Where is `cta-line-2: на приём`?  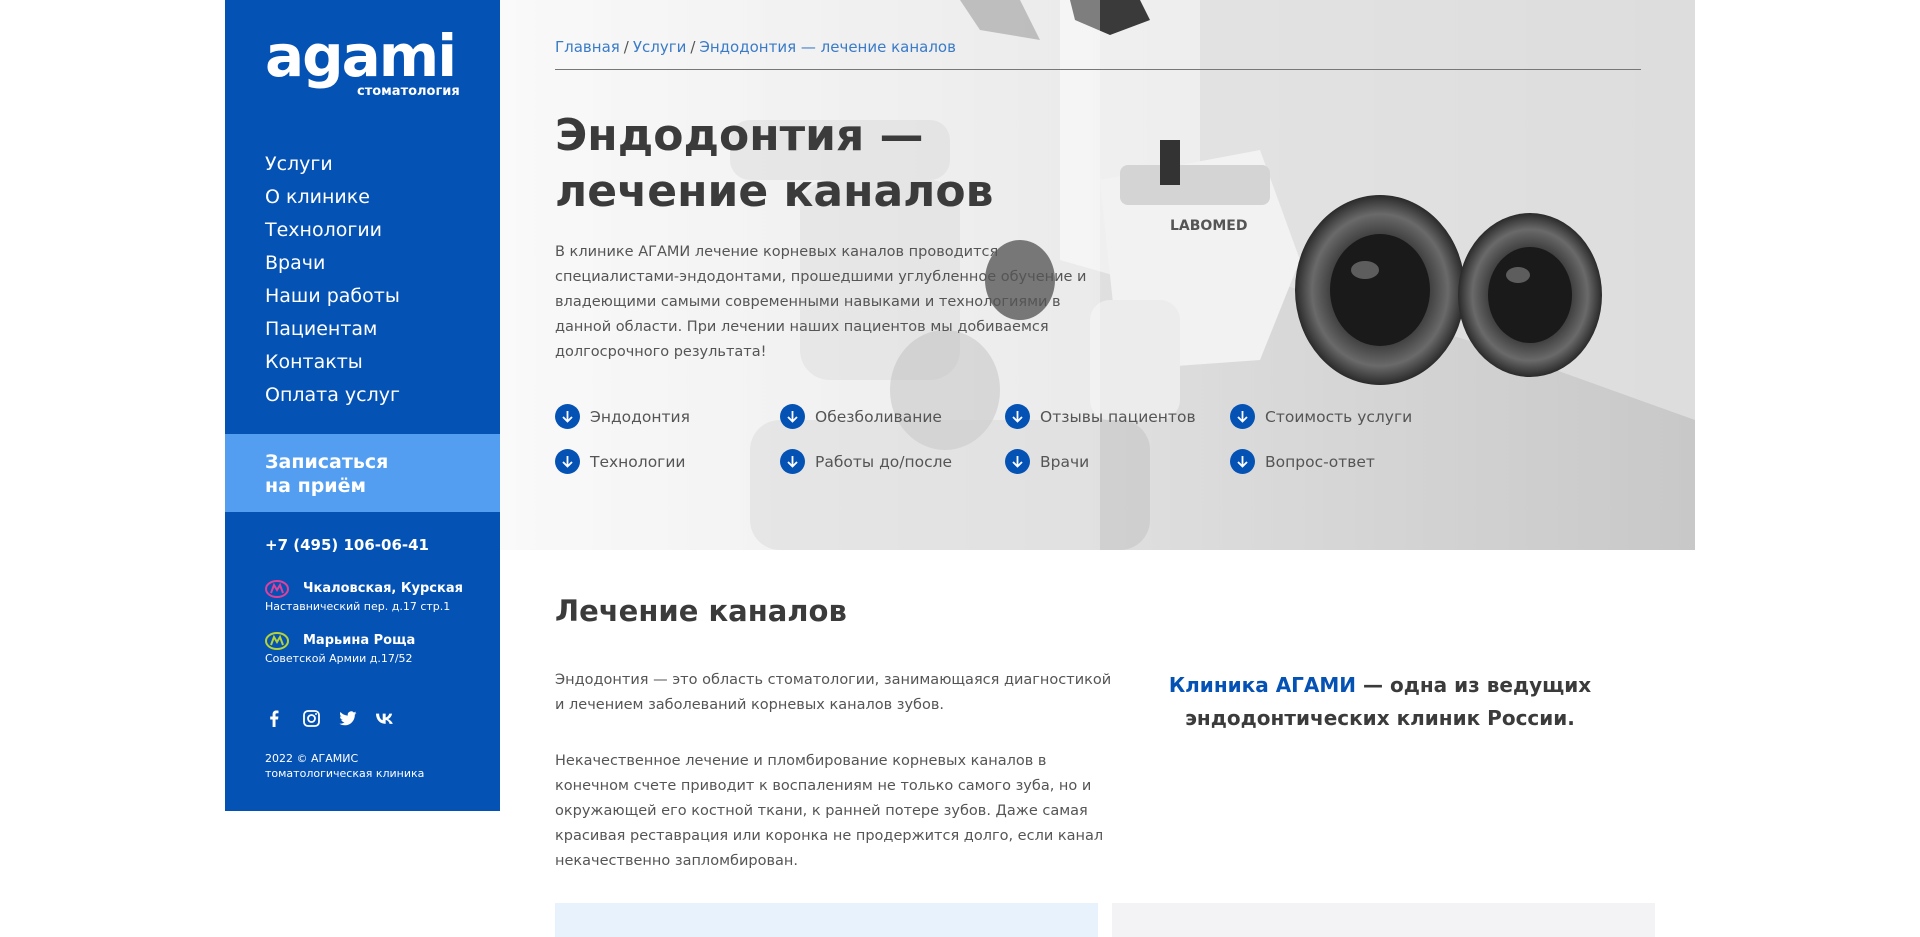 cta-line-2: на приём is located at coordinates (316, 486).